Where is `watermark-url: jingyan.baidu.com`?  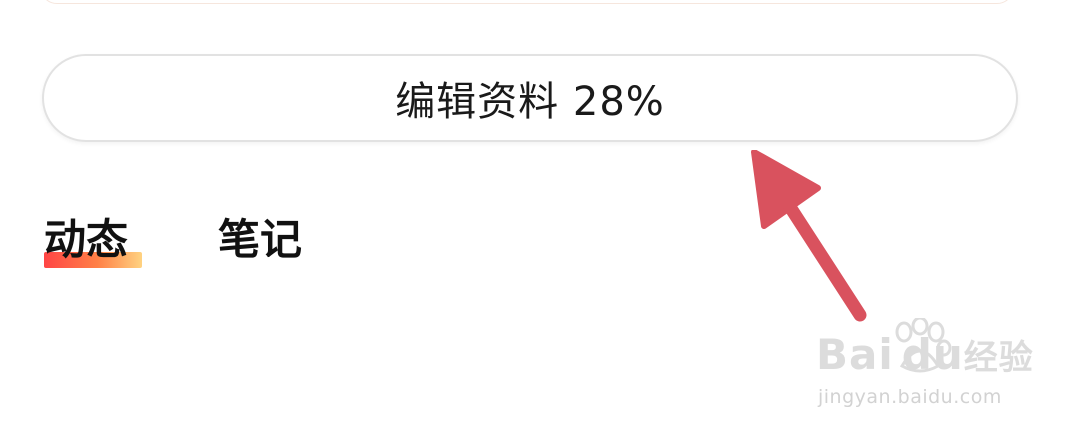
watermark-url: jingyan.baidu.com is located at coordinates (910, 397).